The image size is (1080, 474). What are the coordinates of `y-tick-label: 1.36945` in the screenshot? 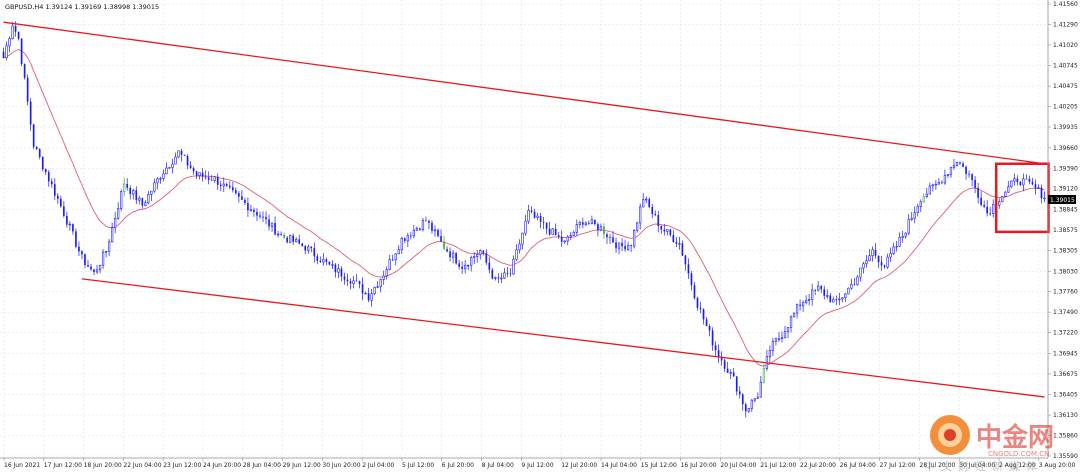 It's located at (1065, 353).